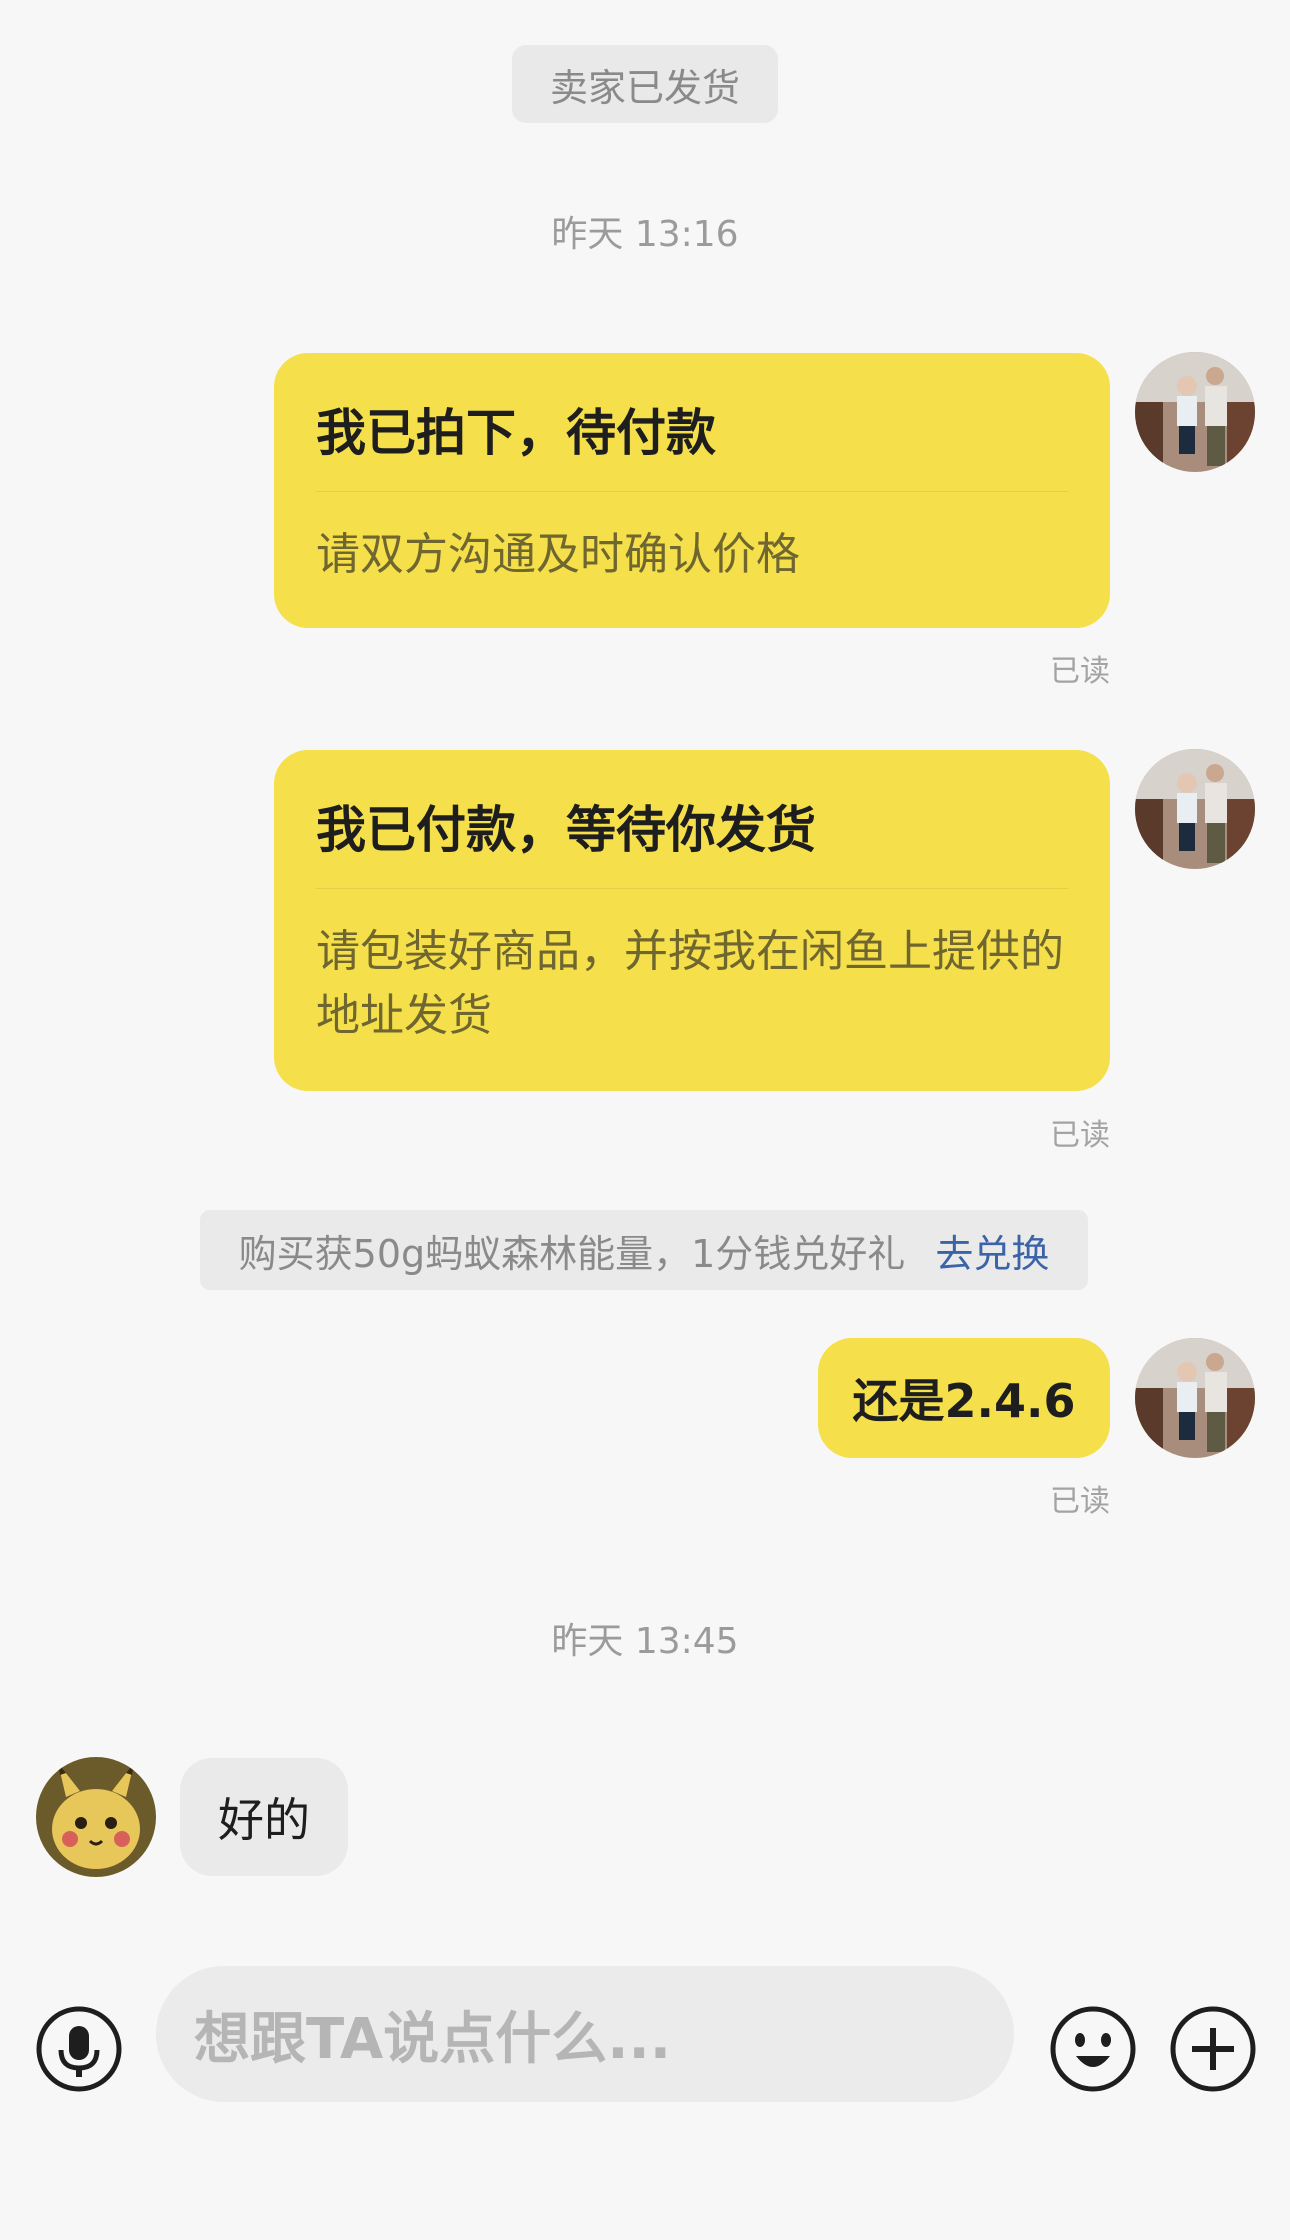  I want to click on order-status-pill: 卖家已发货, so click(645, 84).